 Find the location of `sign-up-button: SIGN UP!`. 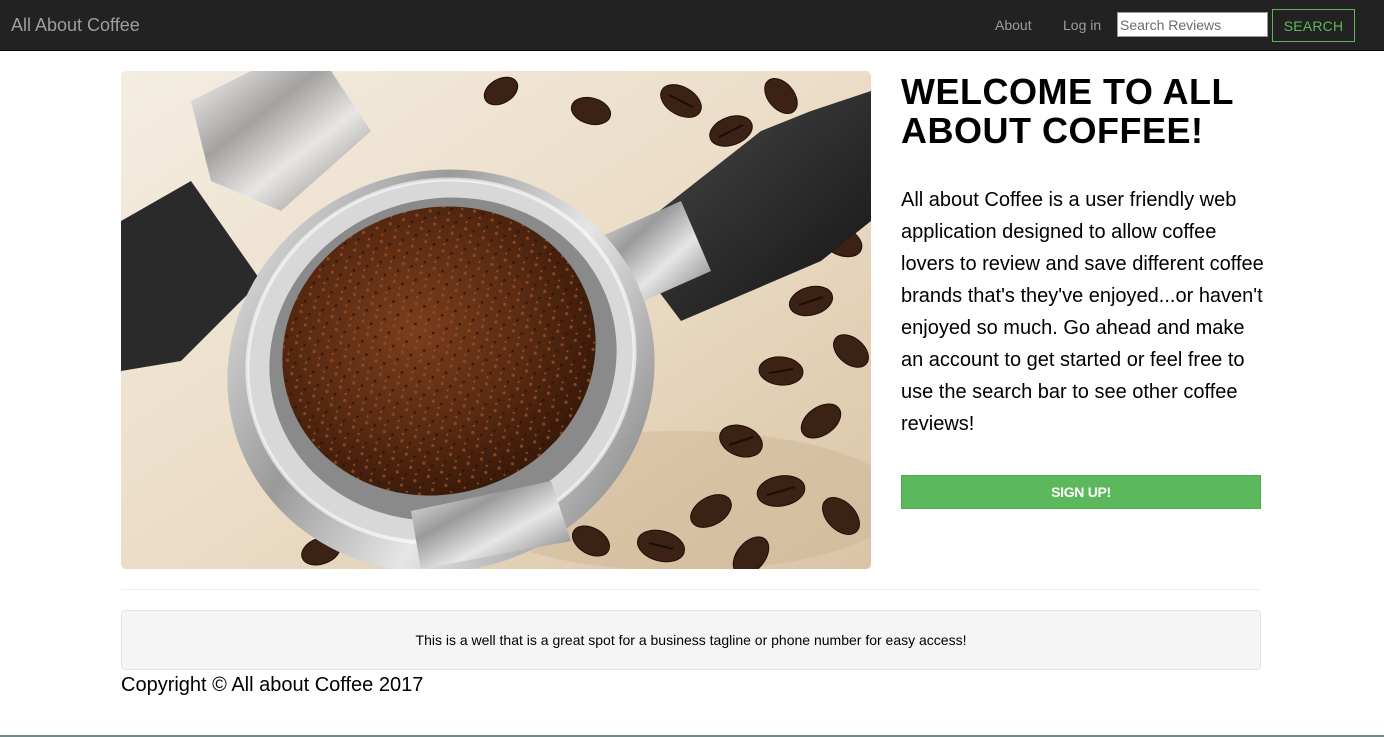

sign-up-button: SIGN UP! is located at coordinates (1081, 492).